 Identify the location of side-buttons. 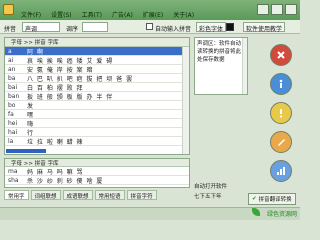
(281, 113).